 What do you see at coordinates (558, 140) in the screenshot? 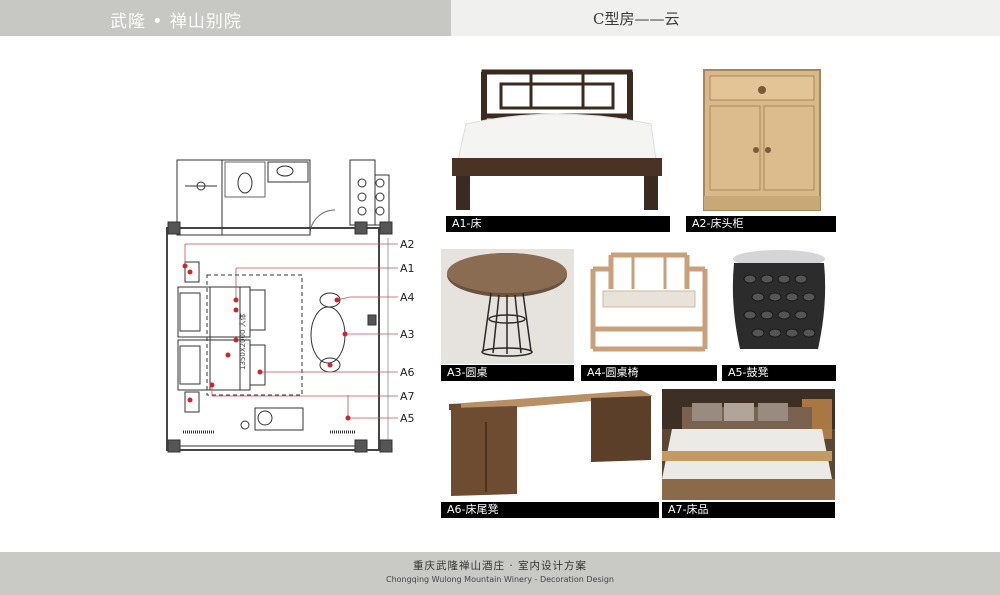
I see `bed-image` at bounding box center [558, 140].